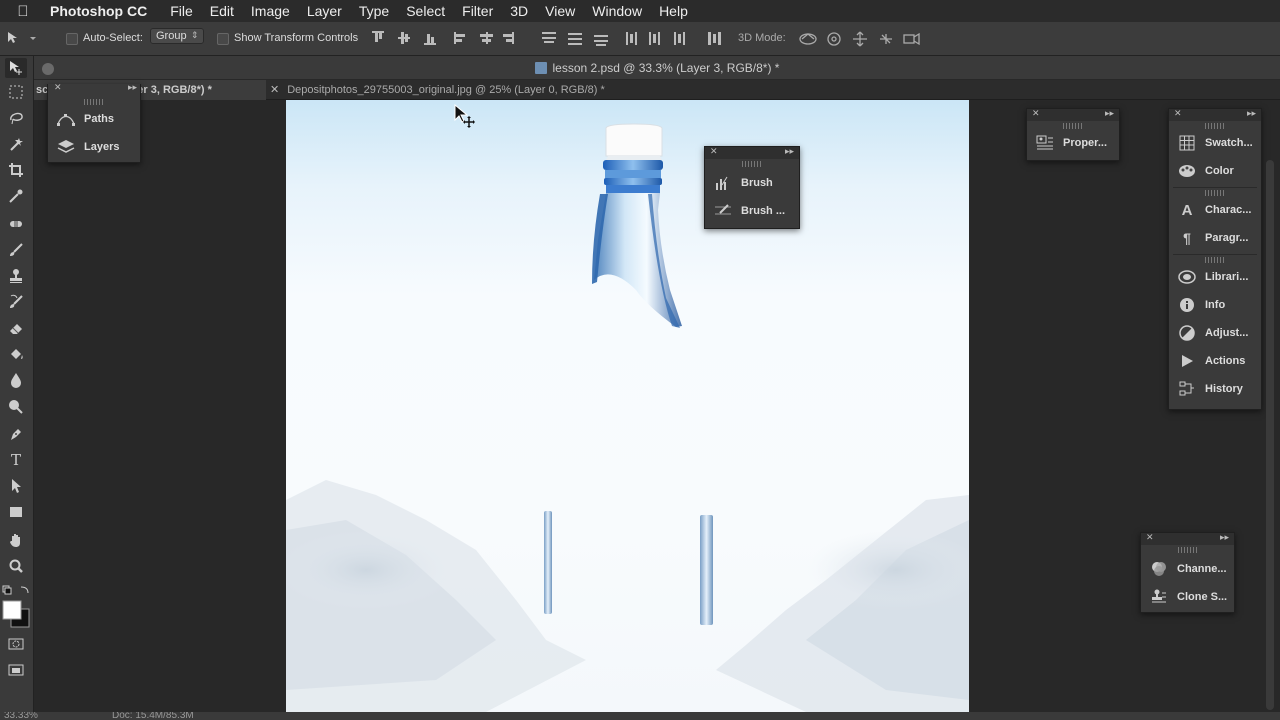 The height and width of the screenshot is (720, 1280). I want to click on show-transform-checkbox, so click(223, 39).